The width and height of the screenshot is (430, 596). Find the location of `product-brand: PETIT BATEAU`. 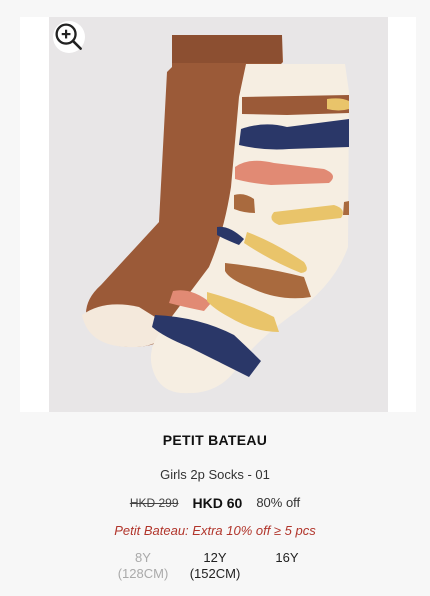

product-brand: PETIT BATEAU is located at coordinates (215, 440).